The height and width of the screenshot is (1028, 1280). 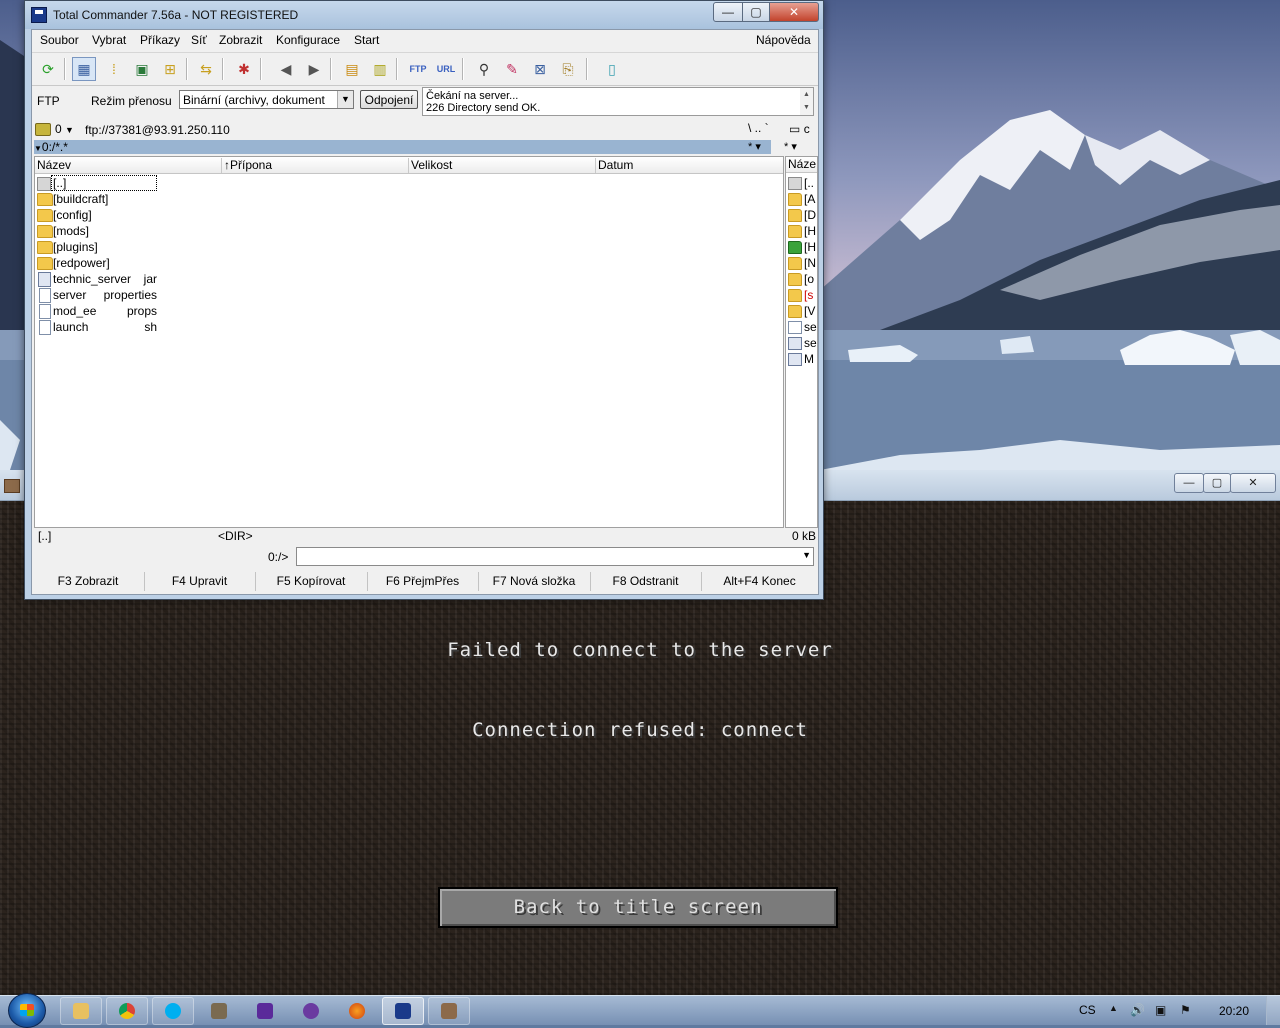 What do you see at coordinates (409, 279) in the screenshot?
I see `file-row: technic_server jar` at bounding box center [409, 279].